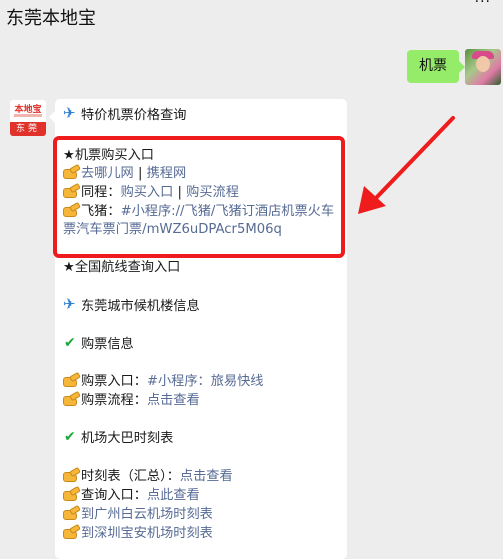  What do you see at coordinates (206, 476) in the screenshot?
I see `schedule-summary-link: 点击查看` at bounding box center [206, 476].